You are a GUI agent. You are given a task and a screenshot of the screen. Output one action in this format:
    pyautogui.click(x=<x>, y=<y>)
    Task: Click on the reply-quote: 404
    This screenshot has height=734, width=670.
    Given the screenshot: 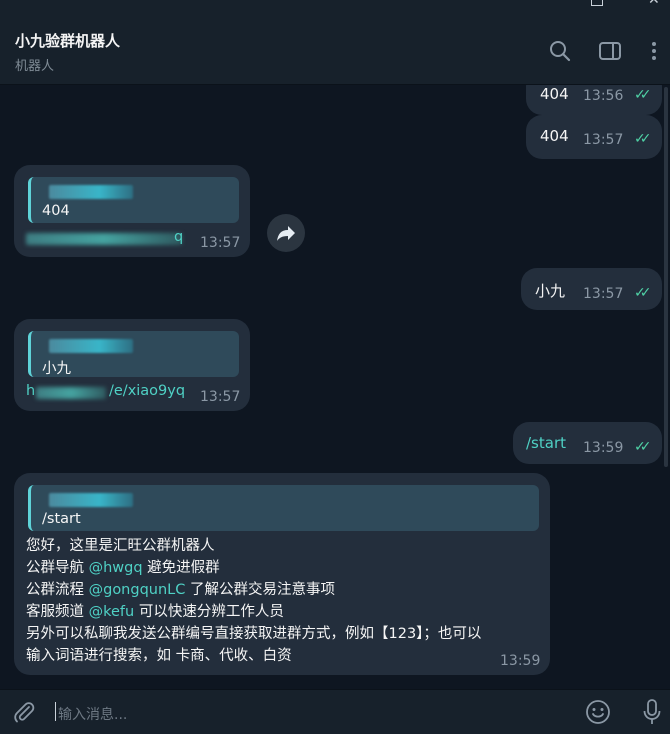 What is the action you would take?
    pyautogui.click(x=133, y=200)
    